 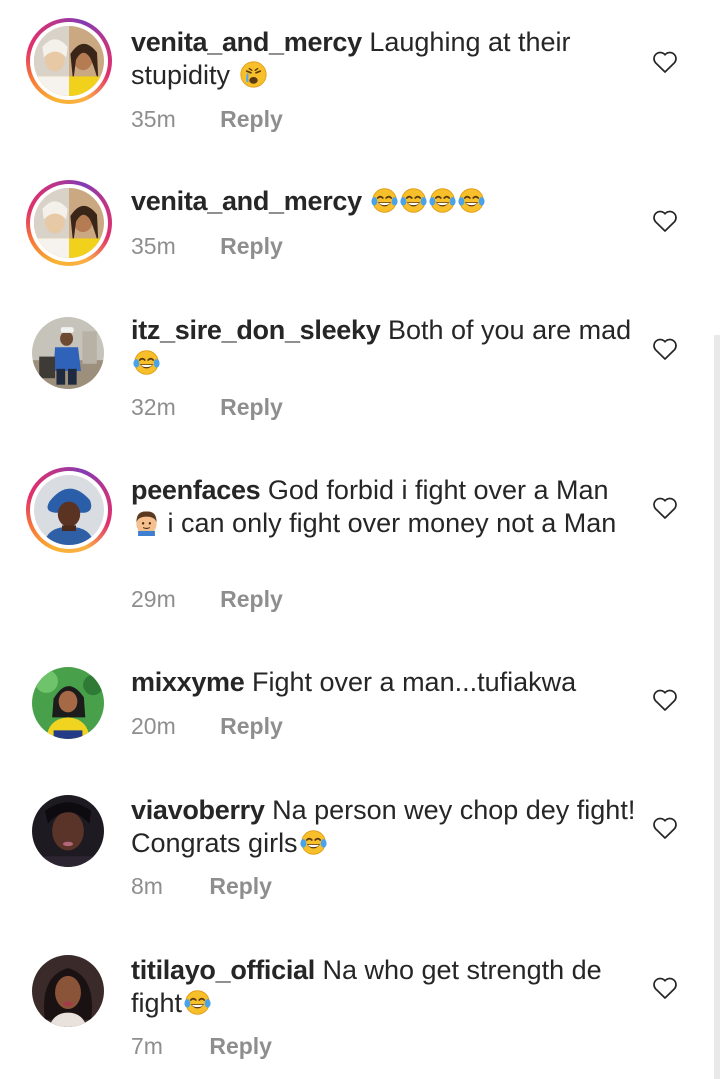 What do you see at coordinates (196, 490) in the screenshot?
I see `comment-username: peenfaces` at bounding box center [196, 490].